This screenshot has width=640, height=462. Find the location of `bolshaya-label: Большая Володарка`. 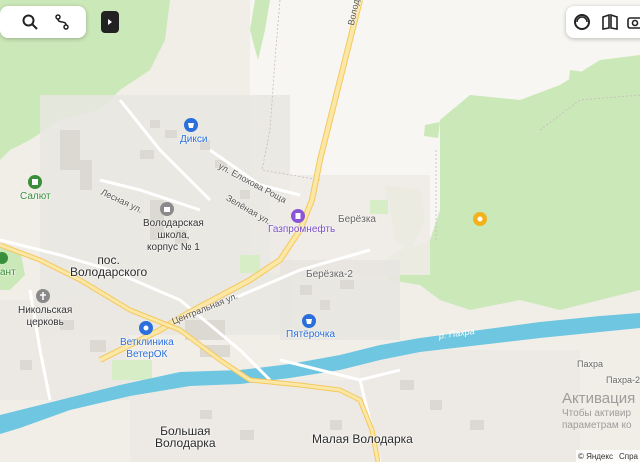

bolshaya-label: Большая Володарка is located at coordinates (185, 437).